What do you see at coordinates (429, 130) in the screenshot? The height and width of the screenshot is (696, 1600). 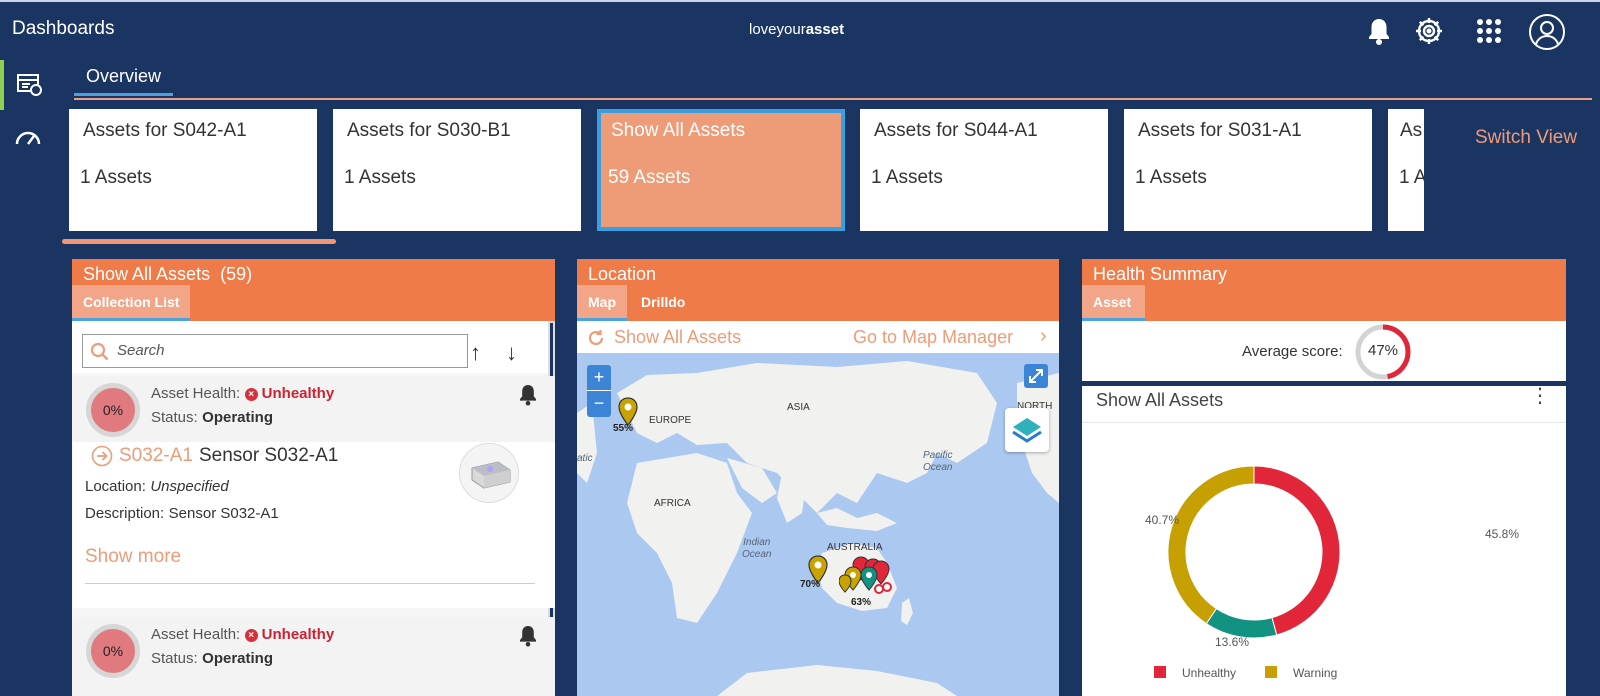 I see `card-title: Assets for S030-B1` at bounding box center [429, 130].